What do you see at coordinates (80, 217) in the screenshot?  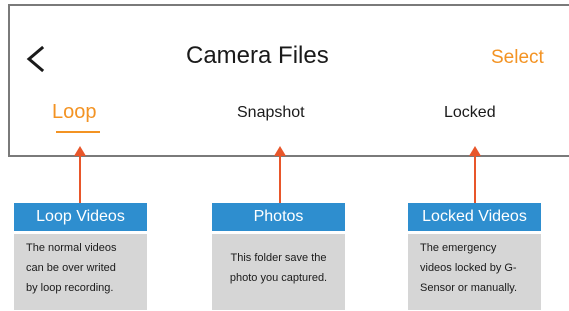 I see `callout-heading: Loop Videos` at bounding box center [80, 217].